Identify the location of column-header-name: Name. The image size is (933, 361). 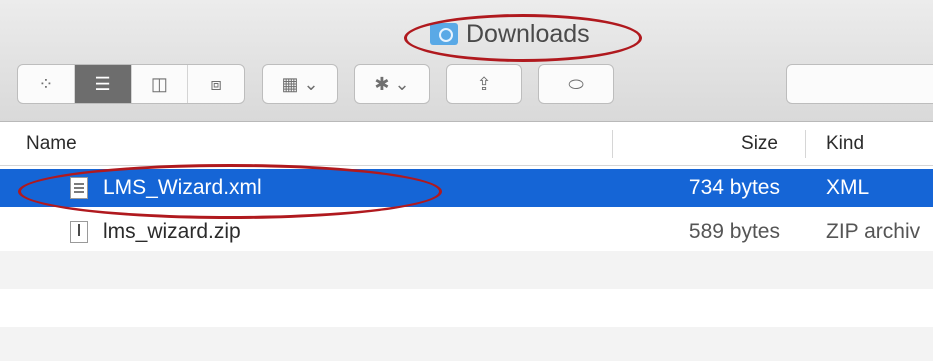
(51, 143).